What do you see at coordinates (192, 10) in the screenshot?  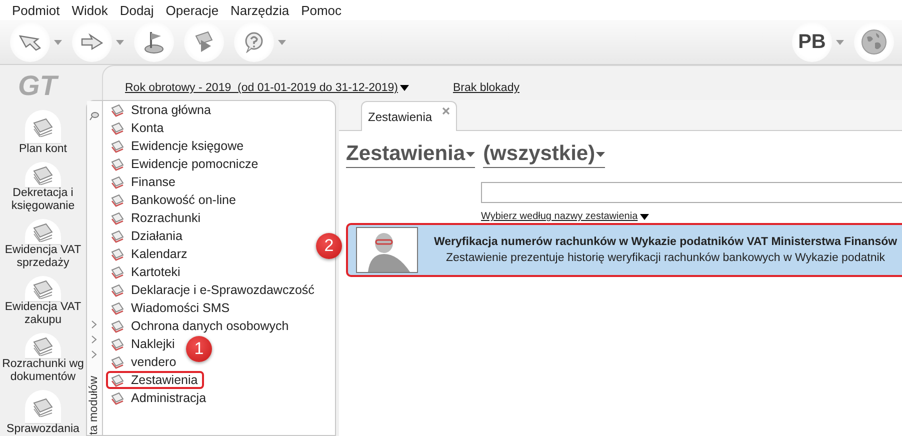 I see `menu-item: Operacje` at bounding box center [192, 10].